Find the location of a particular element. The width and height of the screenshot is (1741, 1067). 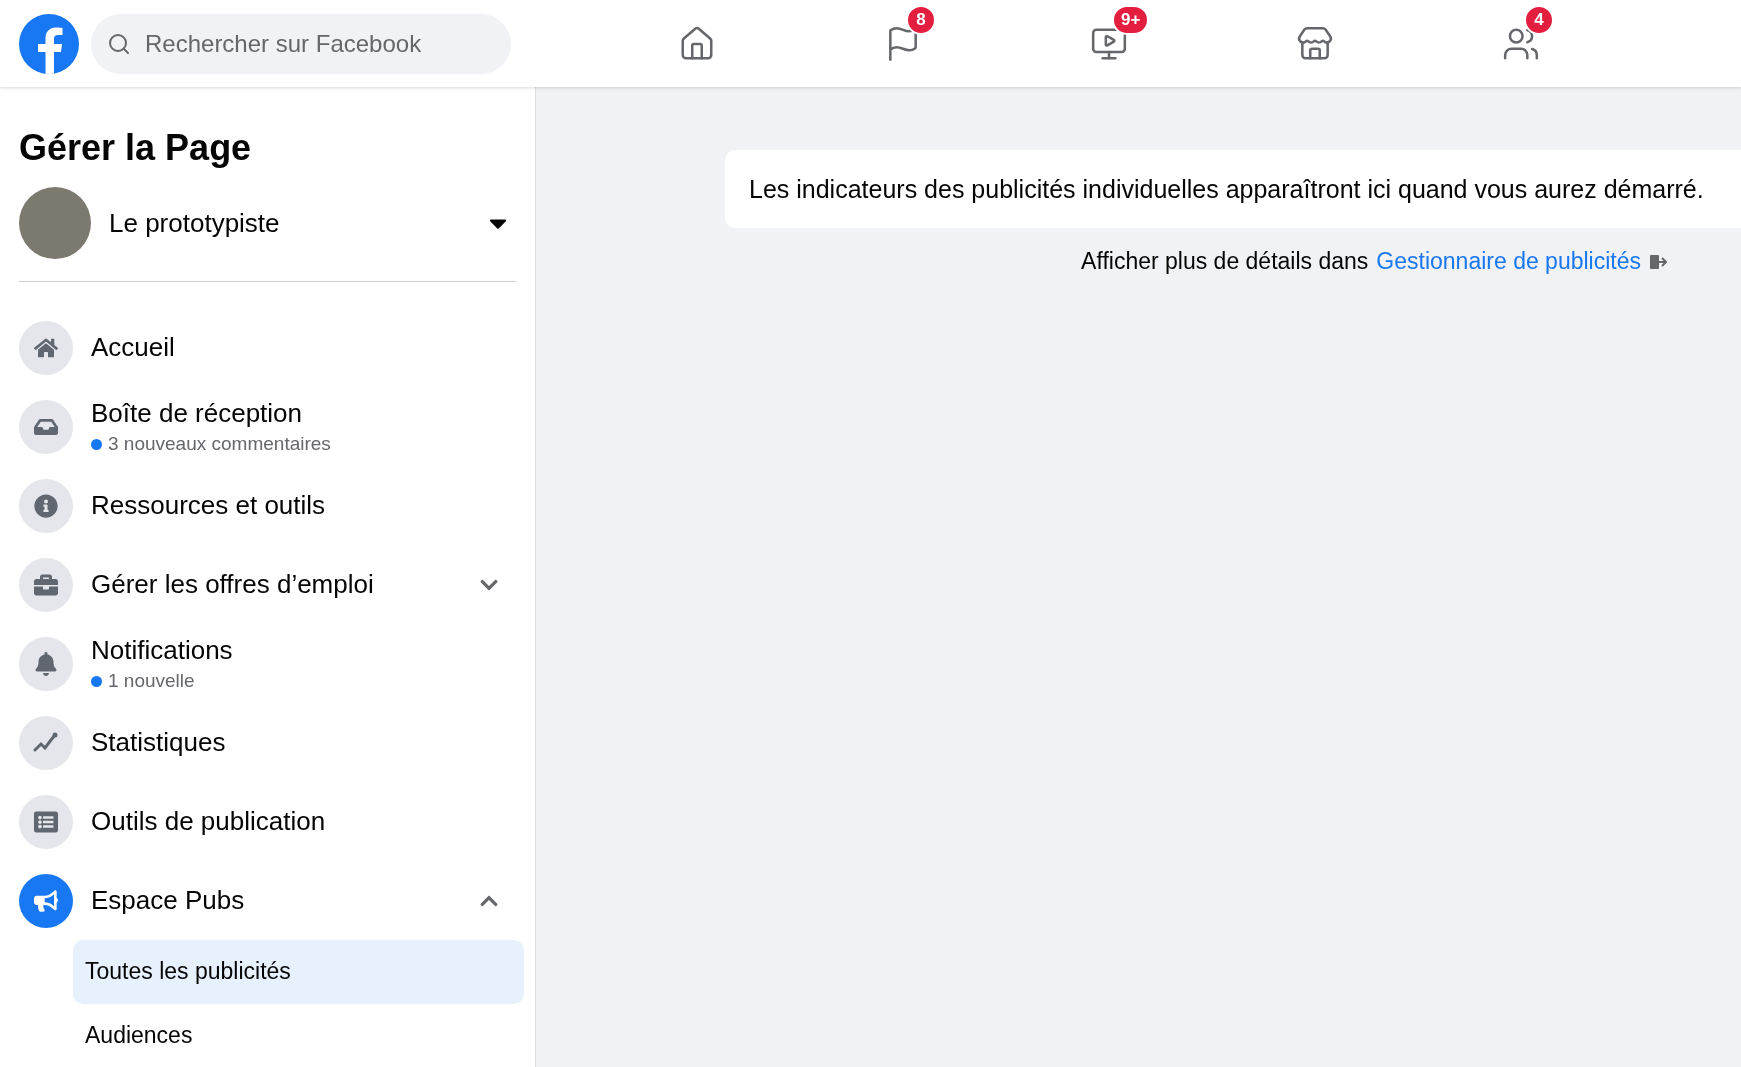

submenu-item: Toutes les publicités is located at coordinates (298, 972).